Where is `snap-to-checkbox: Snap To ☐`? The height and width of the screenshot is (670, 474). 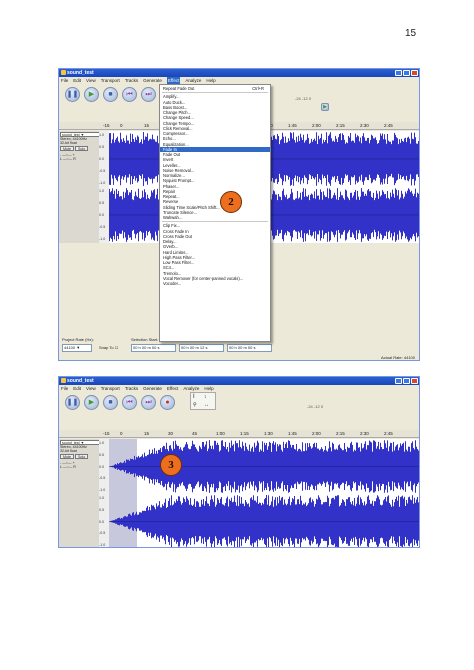 snap-to-checkbox: Snap To ☐ is located at coordinates (108, 347).